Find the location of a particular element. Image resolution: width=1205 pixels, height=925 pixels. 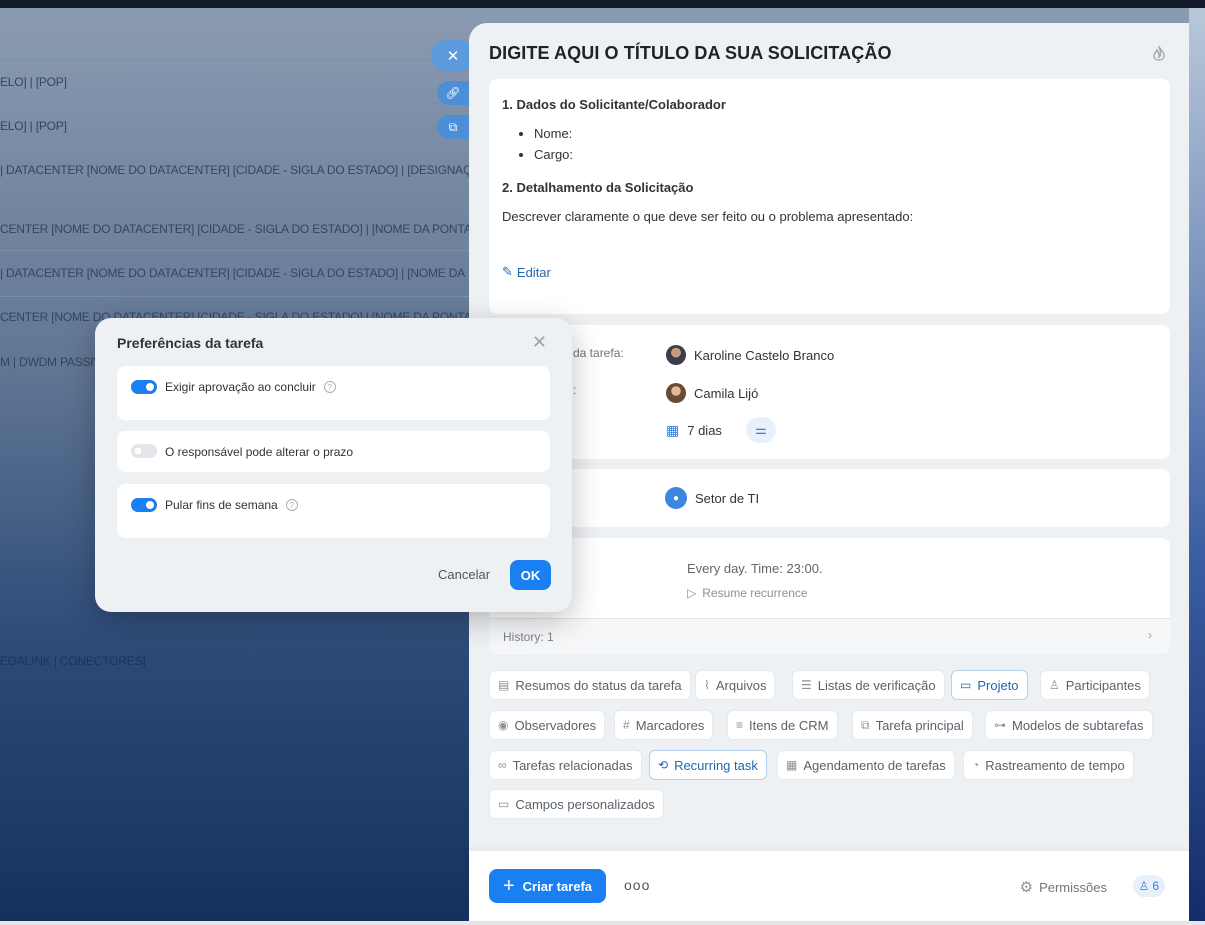

fields-icon: ▭ is located at coordinates (504, 804).